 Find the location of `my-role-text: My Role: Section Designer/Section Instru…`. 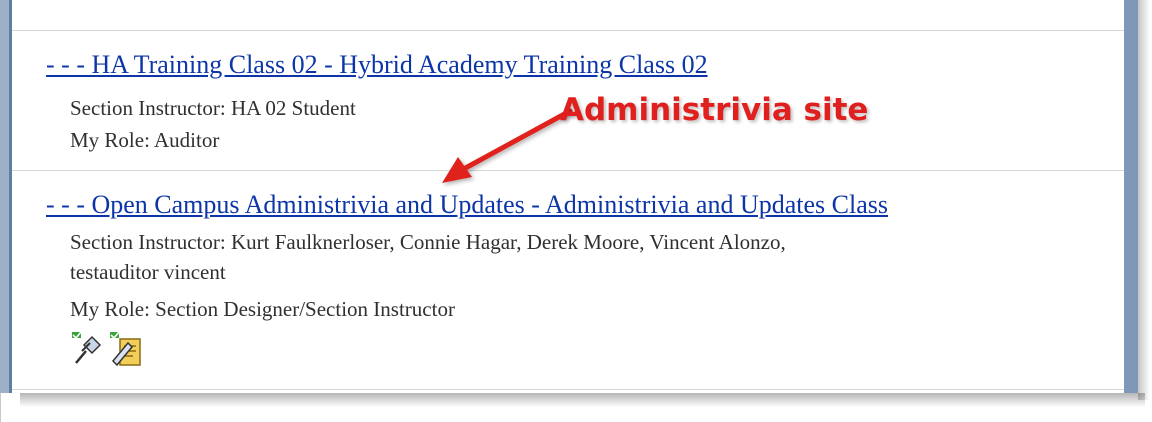

my-role-text: My Role: Section Designer/Section Instru… is located at coordinates (262, 309).